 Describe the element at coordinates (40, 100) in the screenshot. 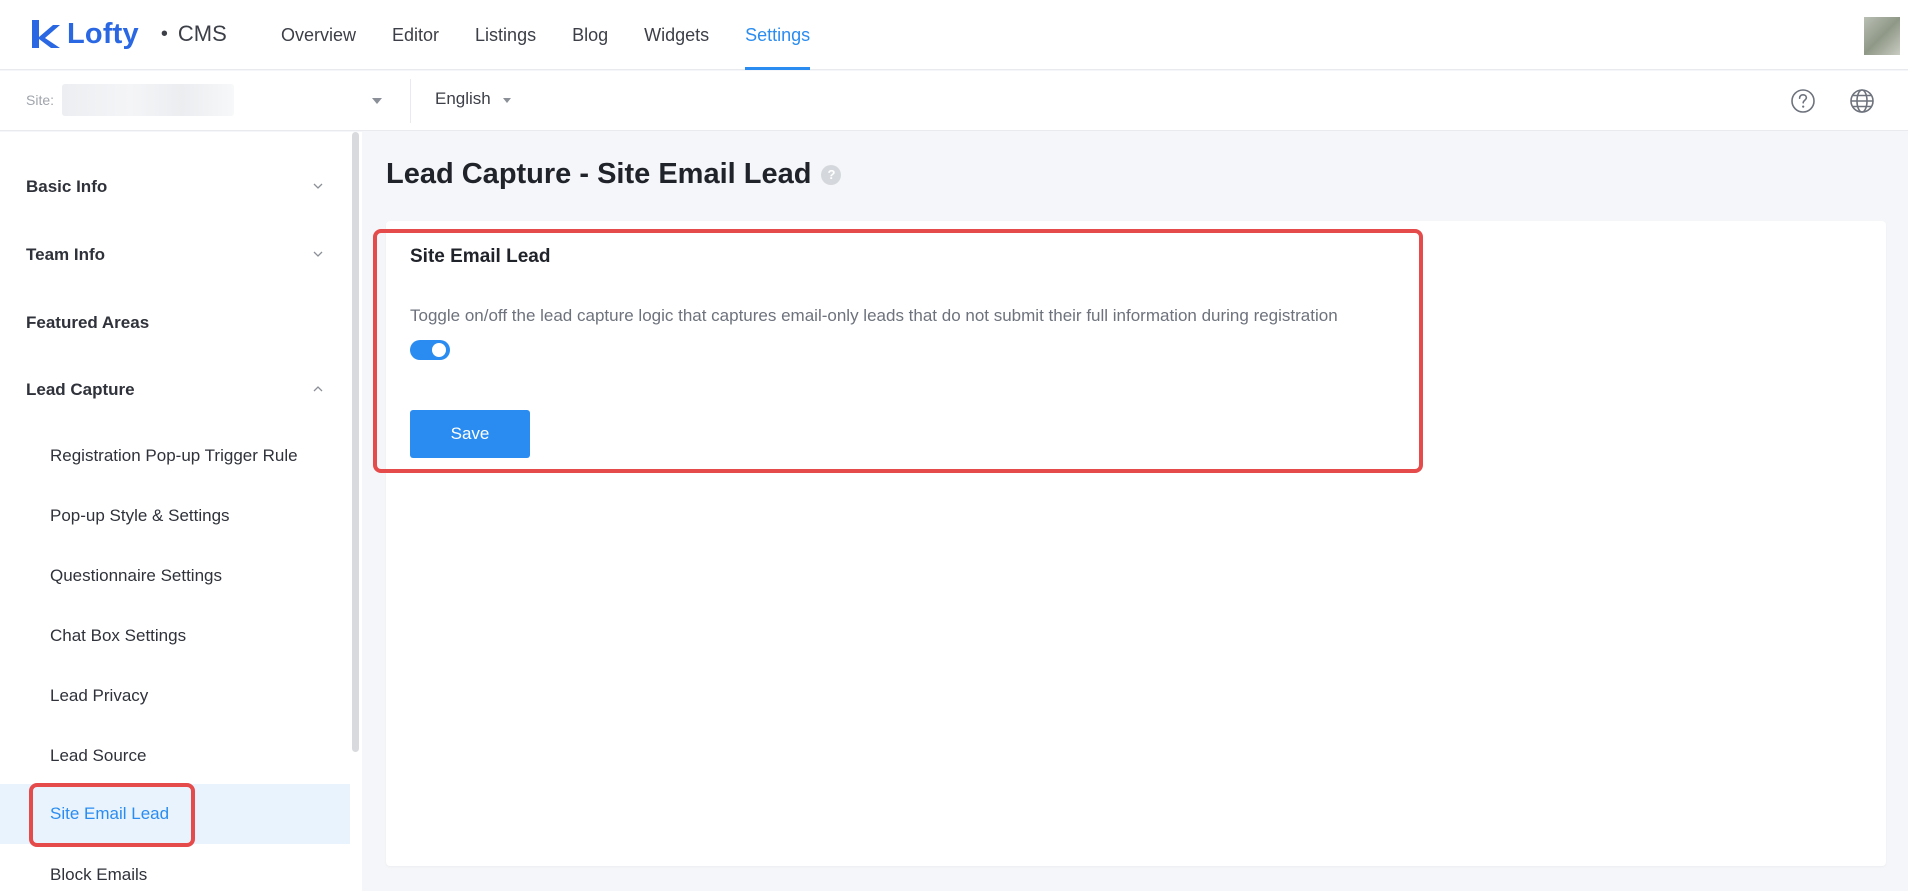

I see `site-label: Site:` at that location.